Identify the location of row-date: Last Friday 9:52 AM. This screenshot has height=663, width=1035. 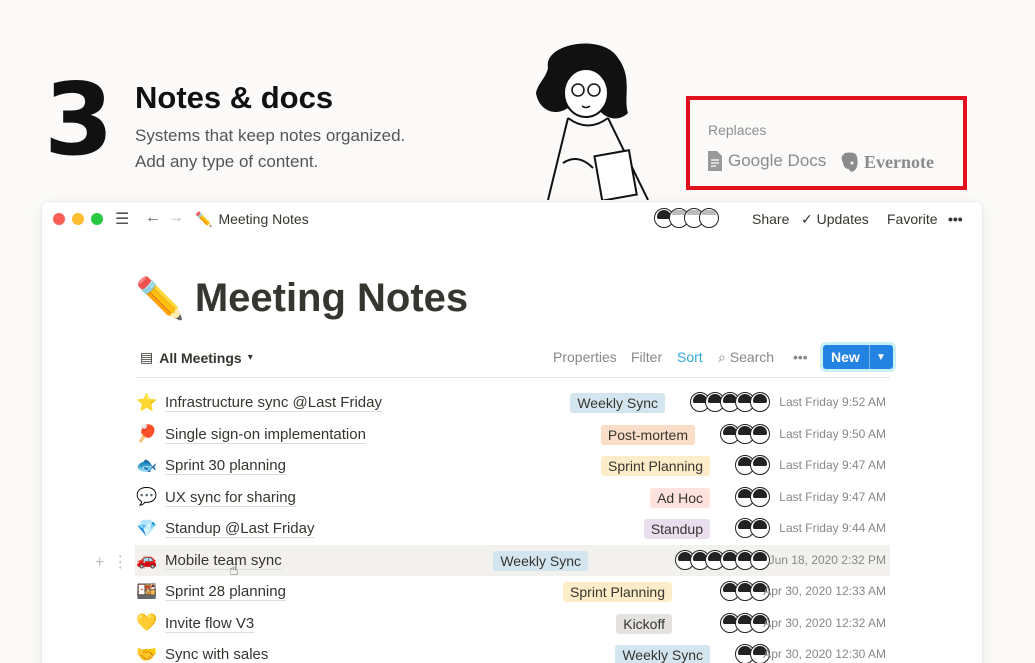
(832, 402).